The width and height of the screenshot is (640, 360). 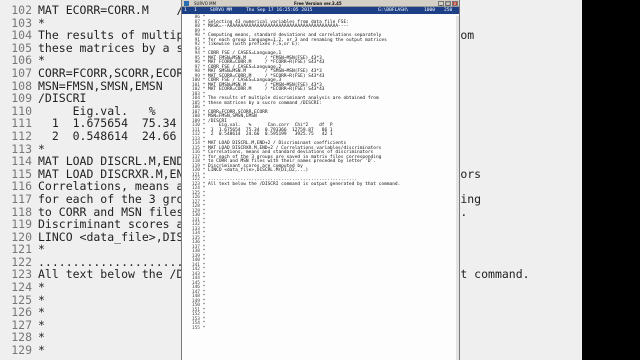 I want to click on line-number: 155, so click(x=195, y=328).